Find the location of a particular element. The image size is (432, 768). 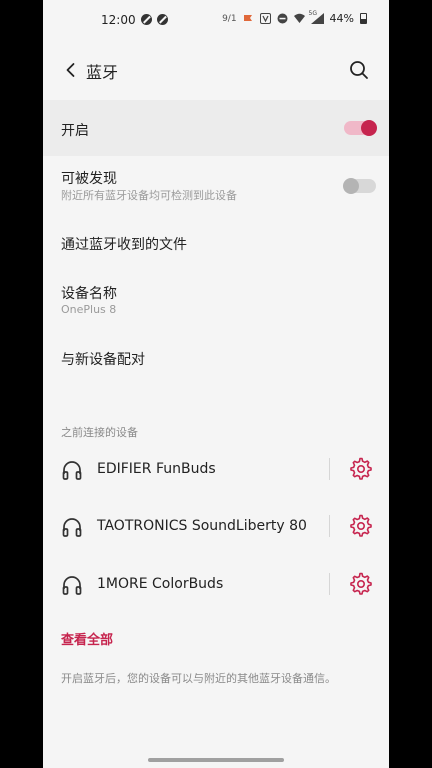

bluetooth-footer-note: 开启蓝牙后，您的设备可以与附近的其他蓝牙设备通信。 is located at coordinates (198, 678).